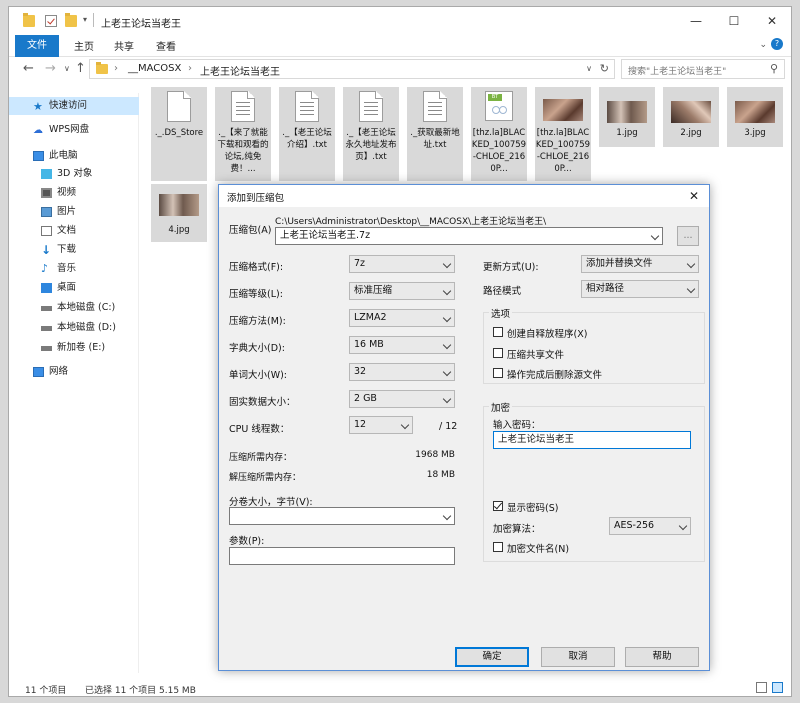 Image resolution: width=800 pixels, height=703 pixels. What do you see at coordinates (640, 264) in the screenshot?
I see `update-mode-select: 添加并替换文件` at bounding box center [640, 264].